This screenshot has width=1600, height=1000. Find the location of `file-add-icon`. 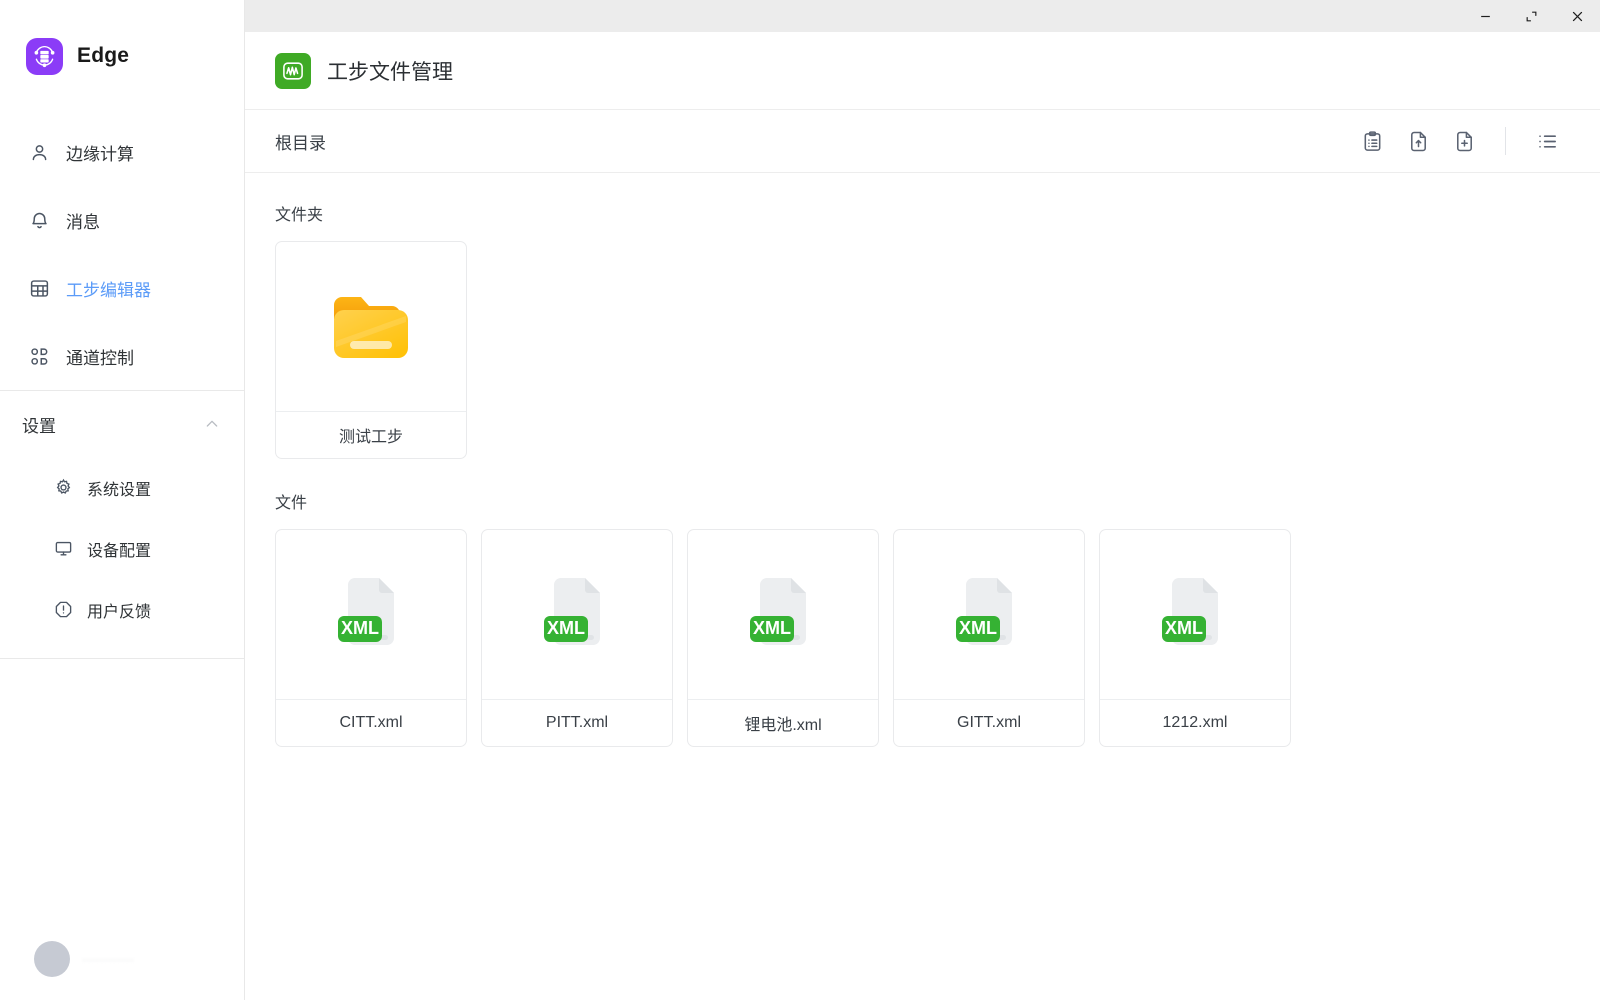

file-add-icon is located at coordinates (1464, 141).